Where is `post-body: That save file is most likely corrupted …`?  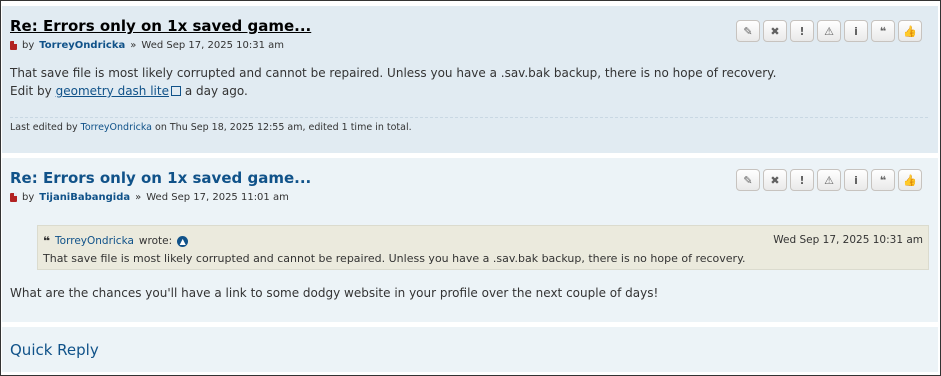
post-body: That save file is most likely corrupted … is located at coordinates (393, 73).